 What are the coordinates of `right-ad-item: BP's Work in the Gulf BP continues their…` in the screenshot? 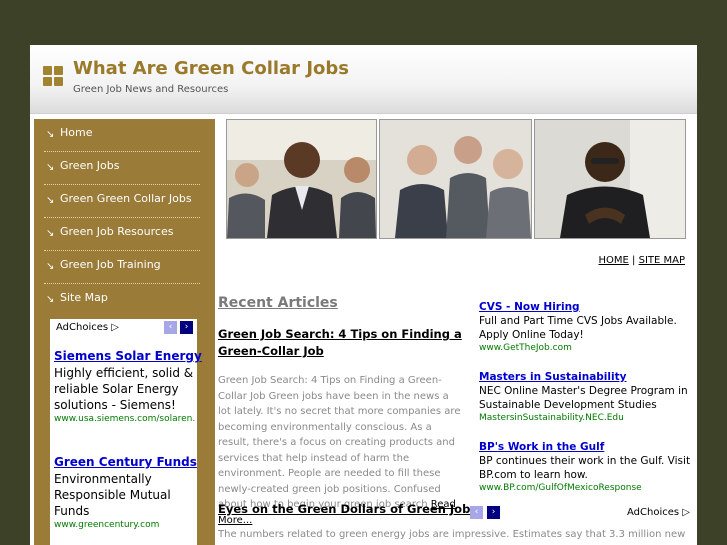 It's located at (585, 467).